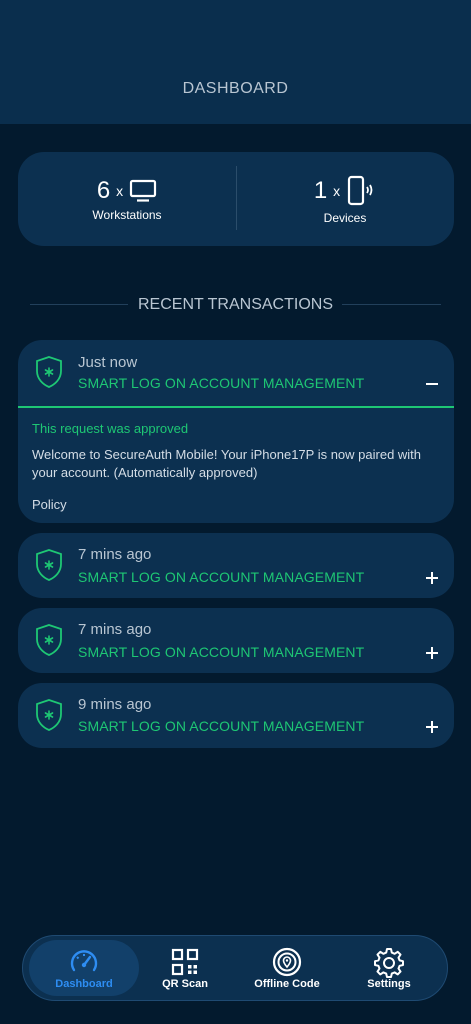 The height and width of the screenshot is (1024, 471). What do you see at coordinates (389, 963) in the screenshot?
I see `gear-icon` at bounding box center [389, 963].